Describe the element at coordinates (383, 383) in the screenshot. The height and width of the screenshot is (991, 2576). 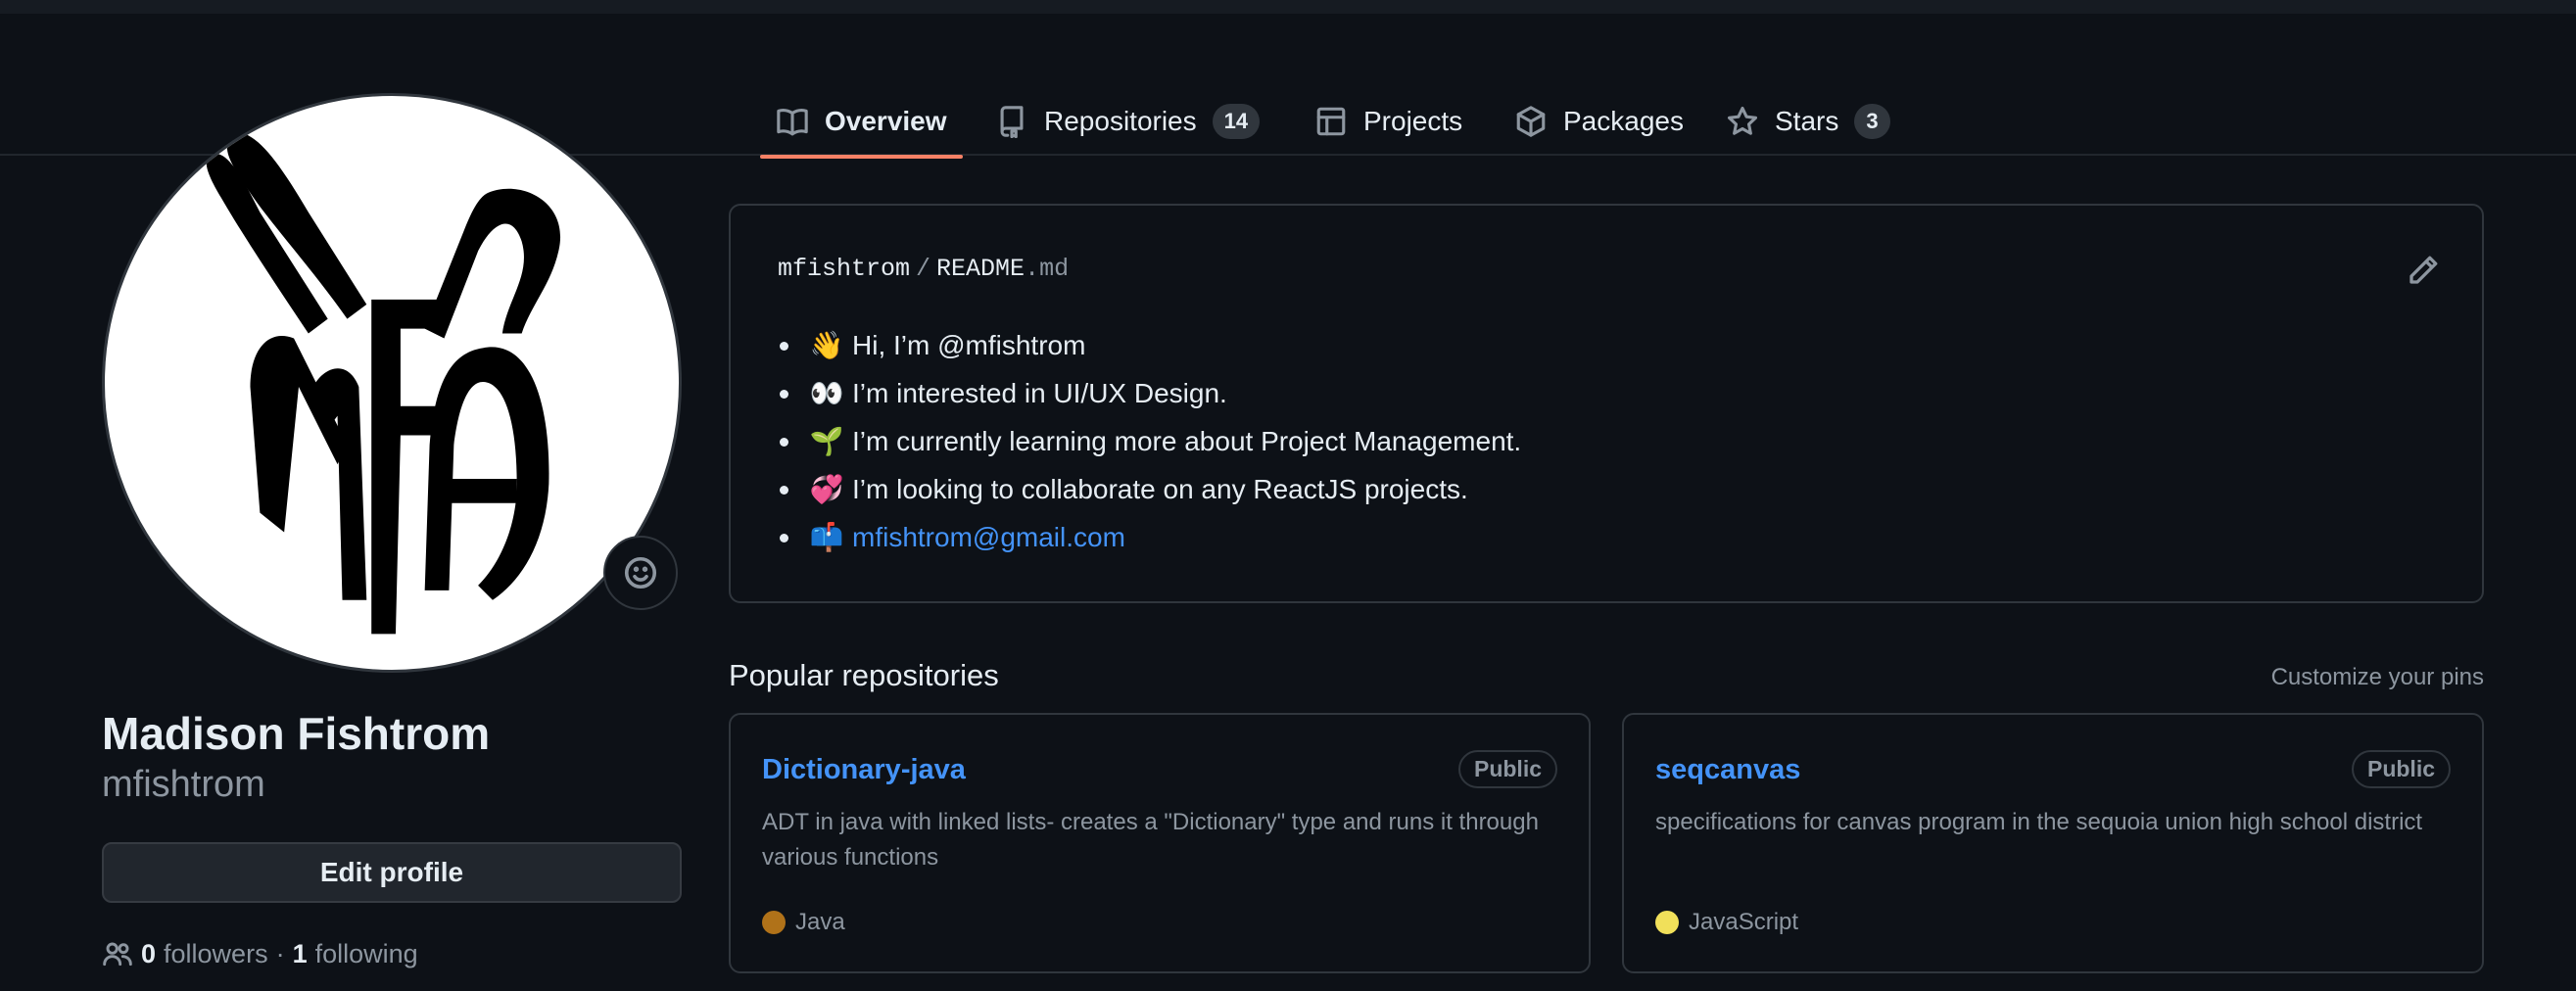
I see `avatar-monogram-logo` at that location.